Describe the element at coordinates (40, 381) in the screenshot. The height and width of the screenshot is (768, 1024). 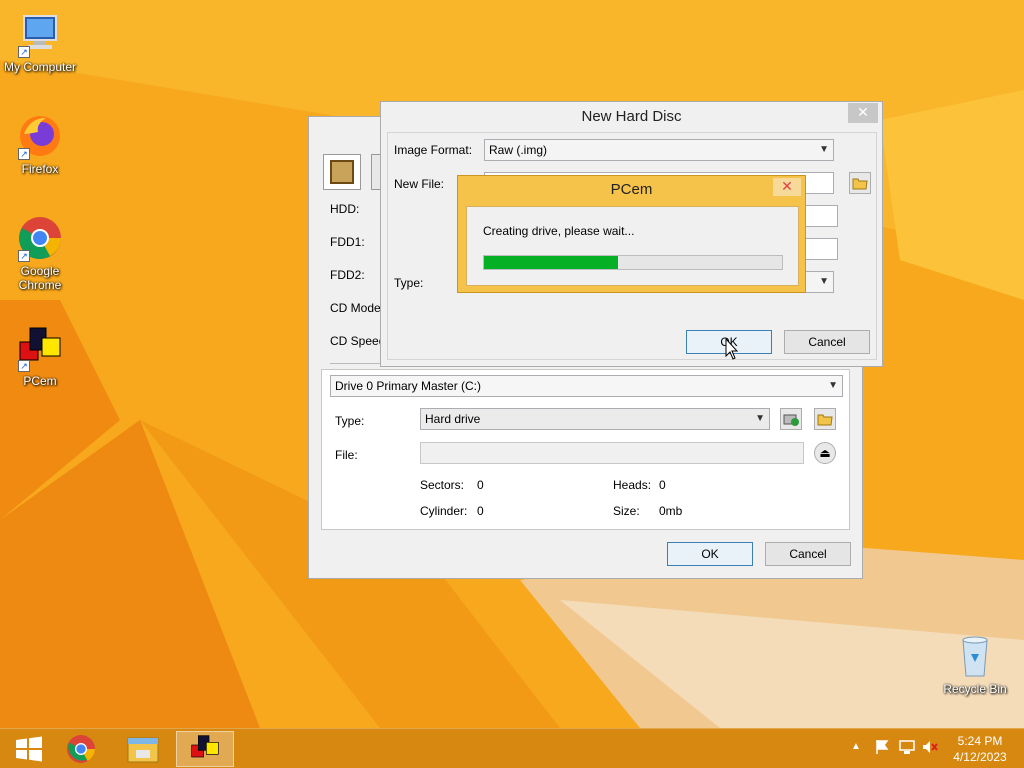
I see `desktop-icon-label: PCem` at that location.